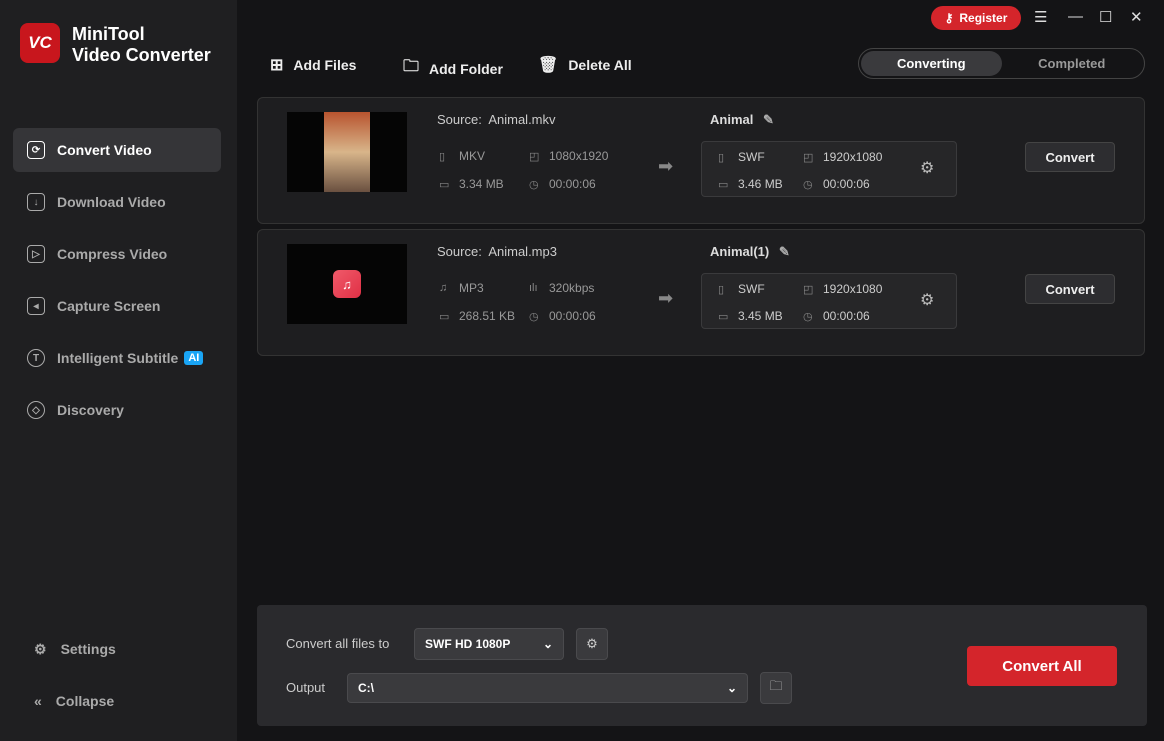  Describe the element at coordinates (1105, 17) in the screenshot. I see `maximize-icon: ☐` at that location.